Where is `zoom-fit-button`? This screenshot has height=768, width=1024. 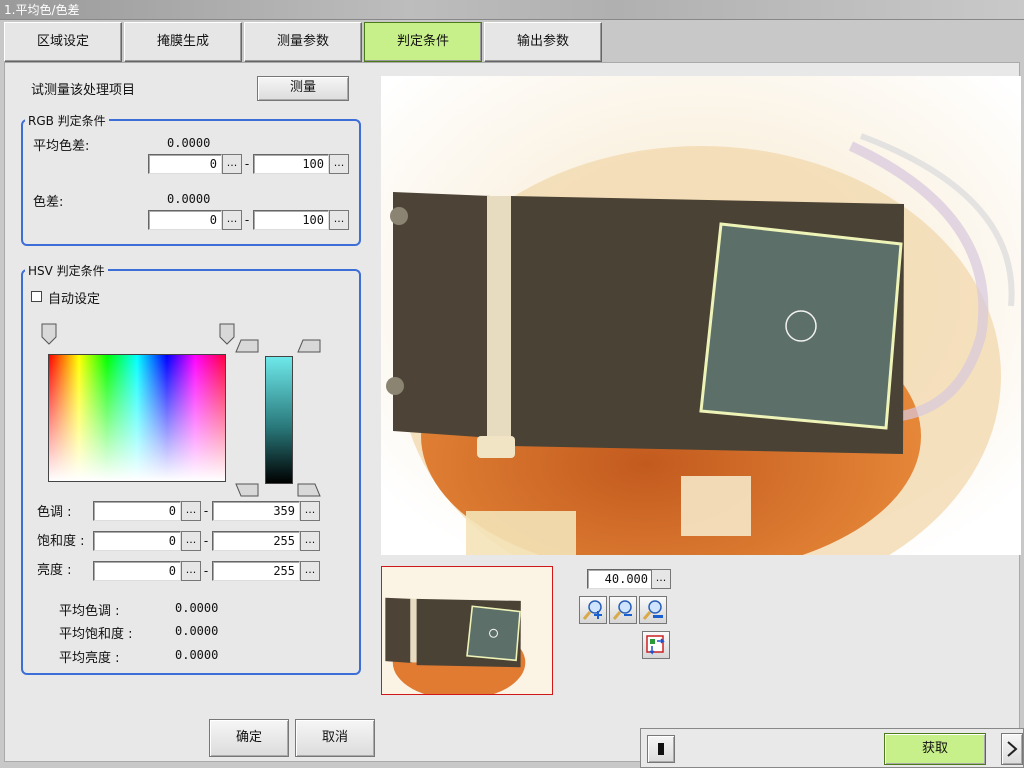 zoom-fit-button is located at coordinates (653, 610).